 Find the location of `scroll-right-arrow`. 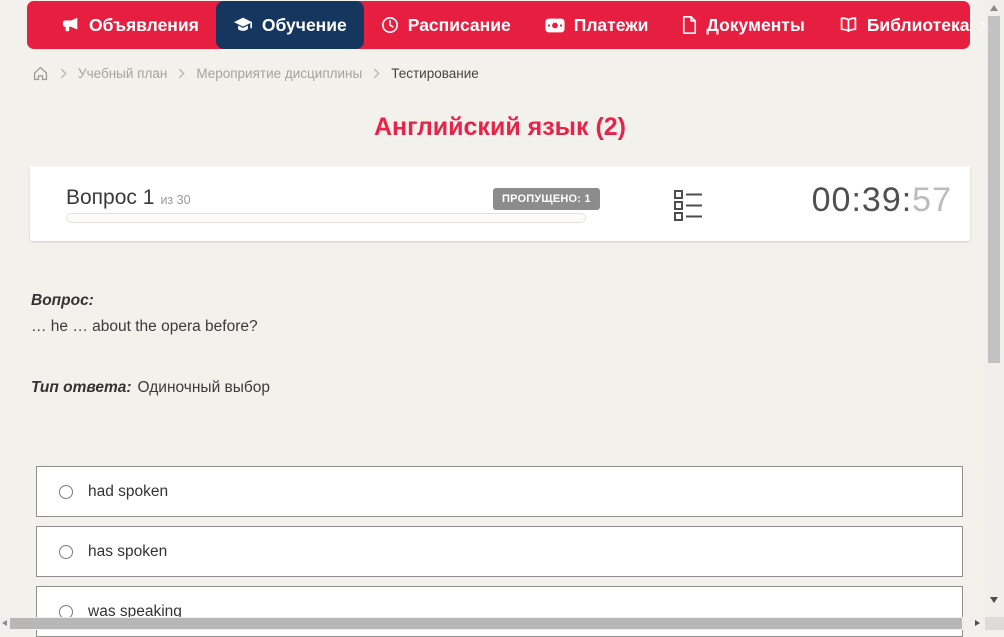

scroll-right-arrow is located at coordinates (977, 623).